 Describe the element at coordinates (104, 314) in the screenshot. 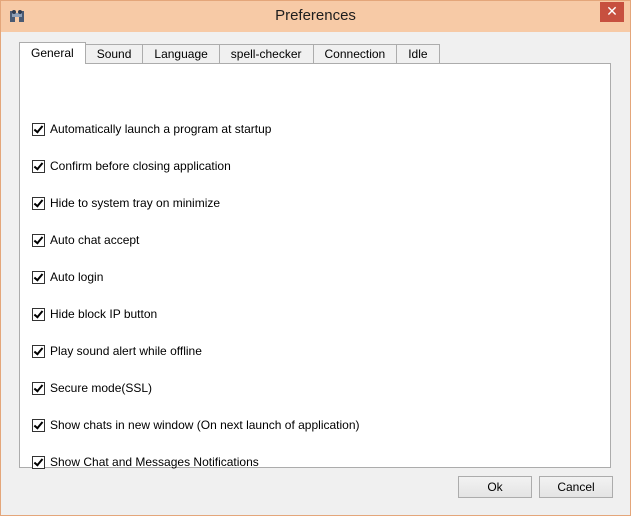

I see `option-label: Hide block IP button` at that location.